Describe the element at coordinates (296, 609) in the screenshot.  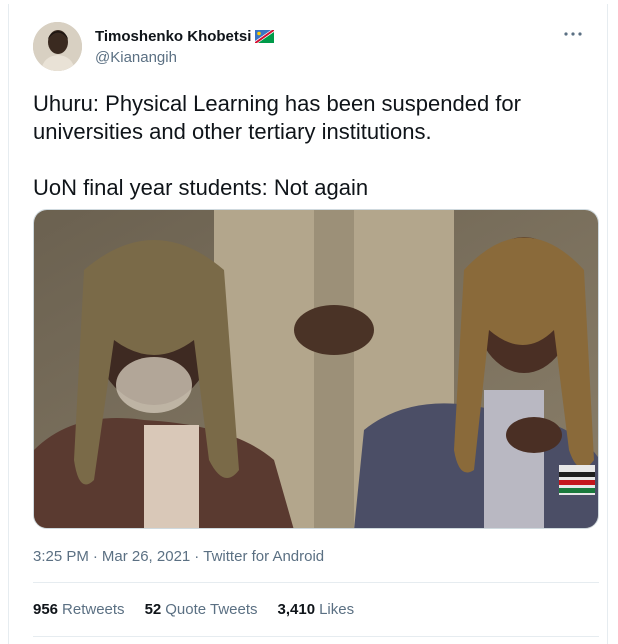
I see `likes-count: 3,410` at that location.